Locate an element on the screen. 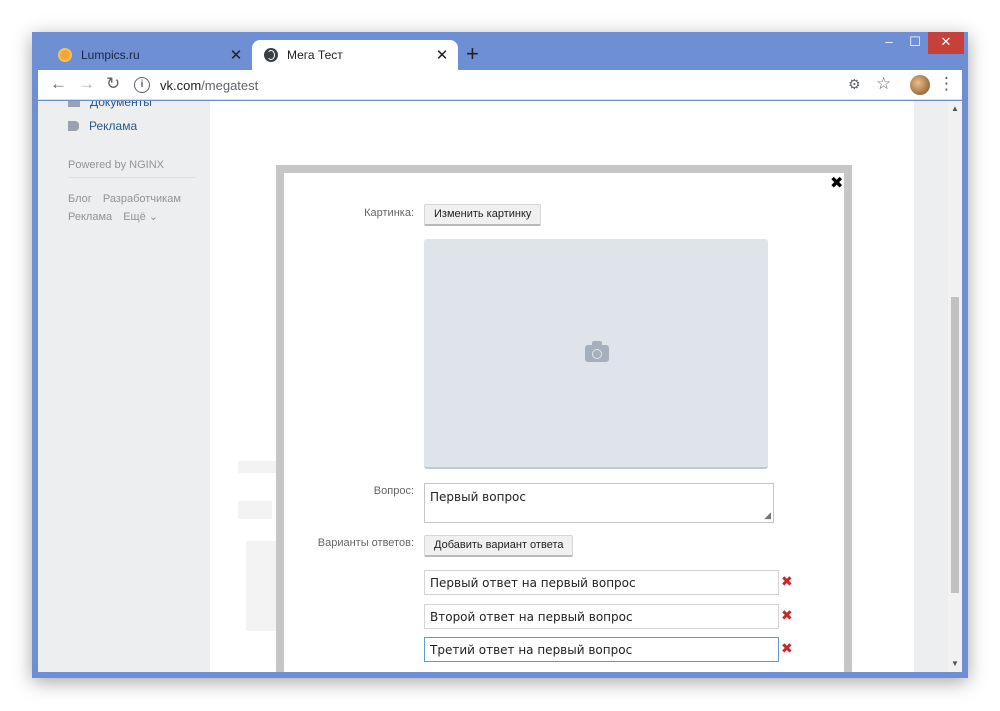 This screenshot has height=711, width=1000. camera-icon is located at coordinates (597, 351).